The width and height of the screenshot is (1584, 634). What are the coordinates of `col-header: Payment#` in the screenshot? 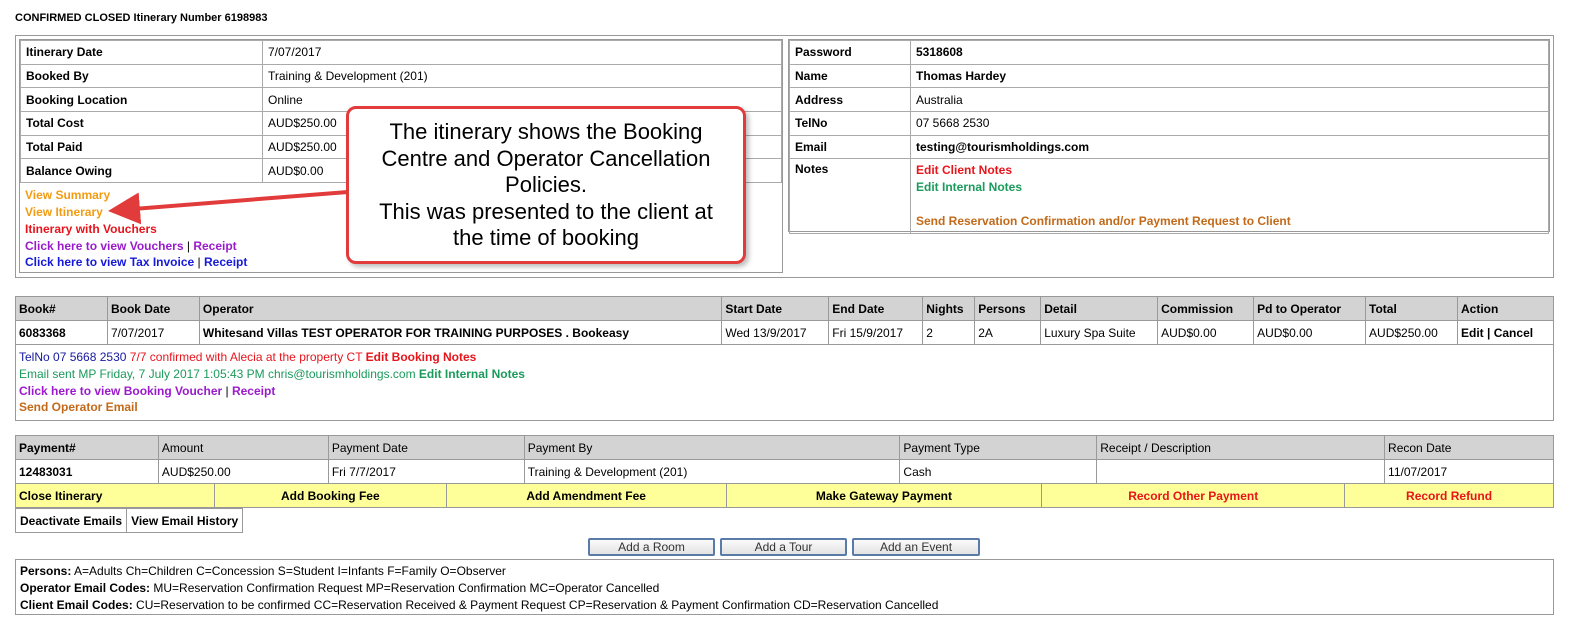 It's located at (87, 447).